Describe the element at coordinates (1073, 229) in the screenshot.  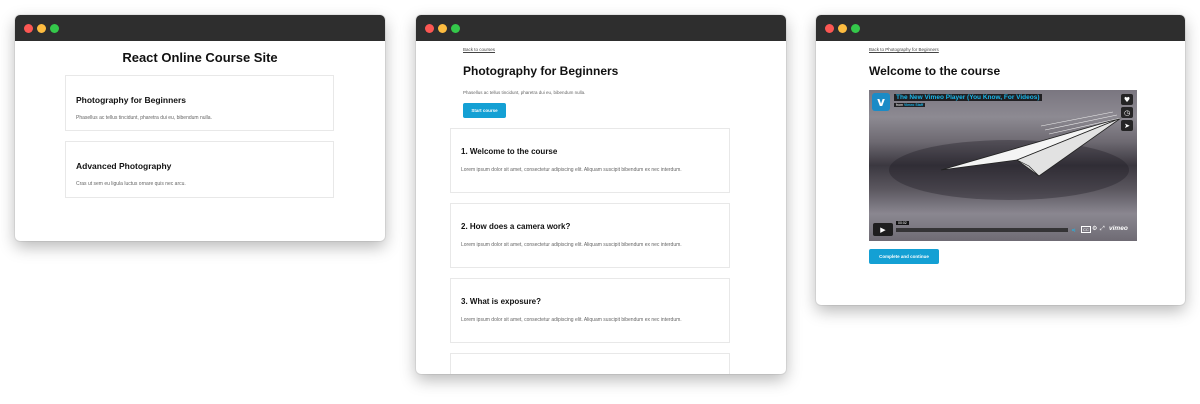
I see `volume-icon: ıı|` at that location.